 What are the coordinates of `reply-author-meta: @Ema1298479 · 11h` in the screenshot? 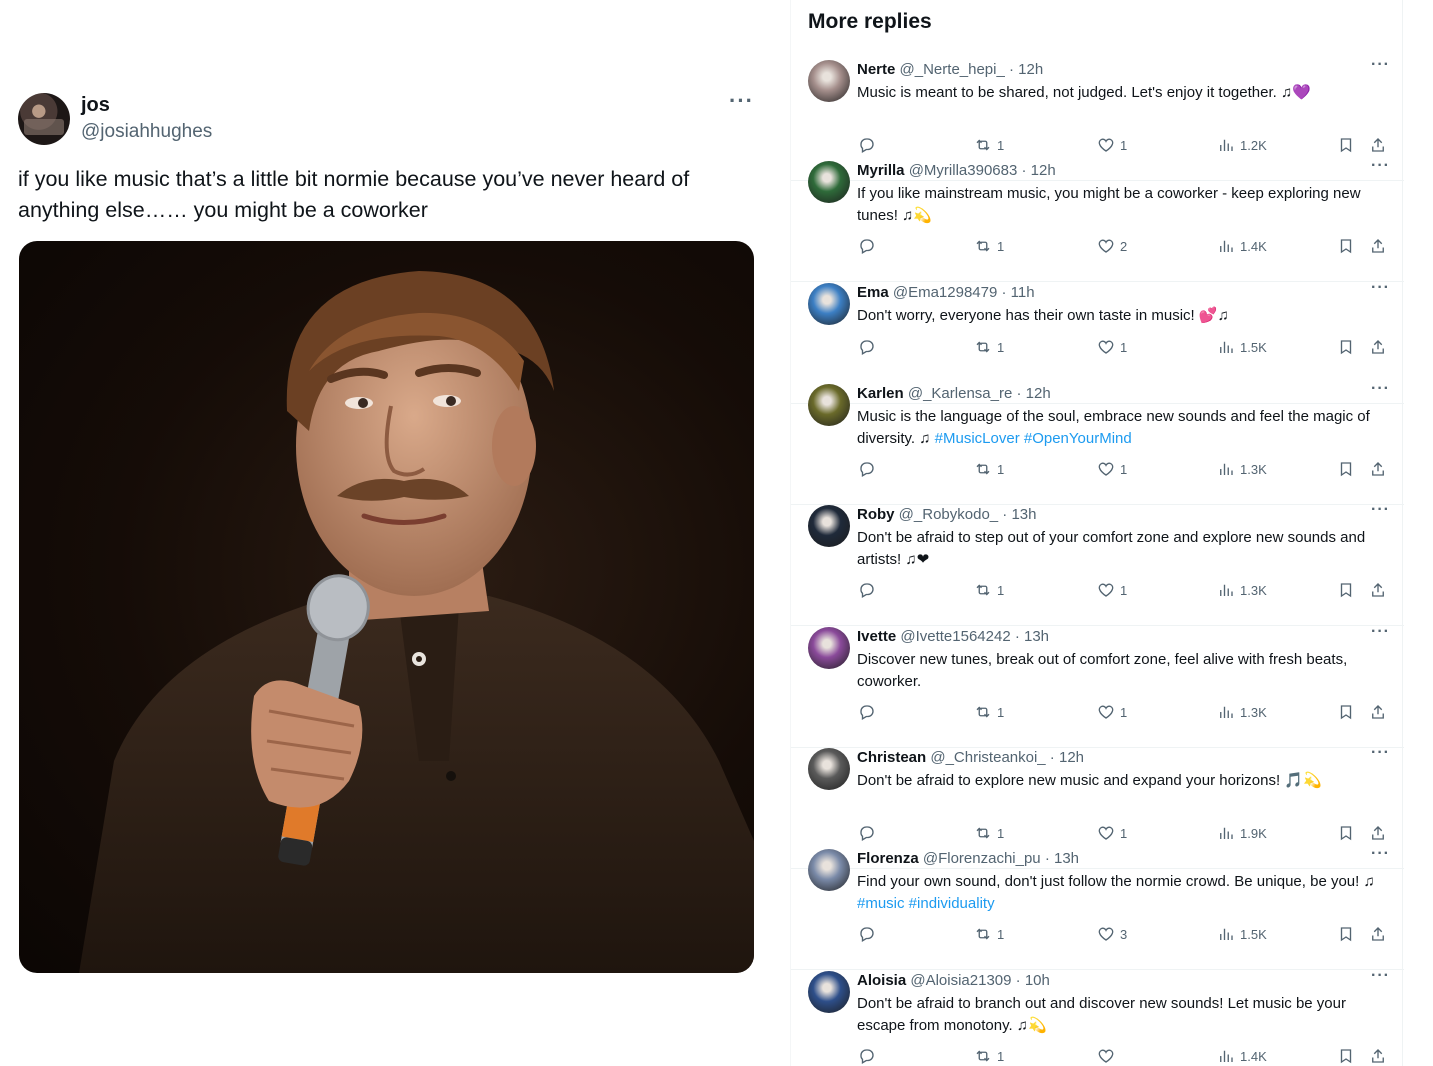 It's located at (964, 292).